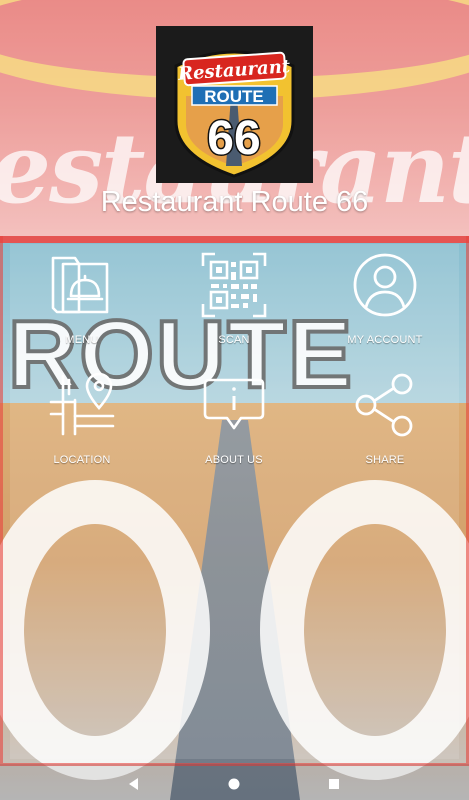  Describe the element at coordinates (234, 460) in the screenshot. I see `about-us-label: ABOUT US` at that location.